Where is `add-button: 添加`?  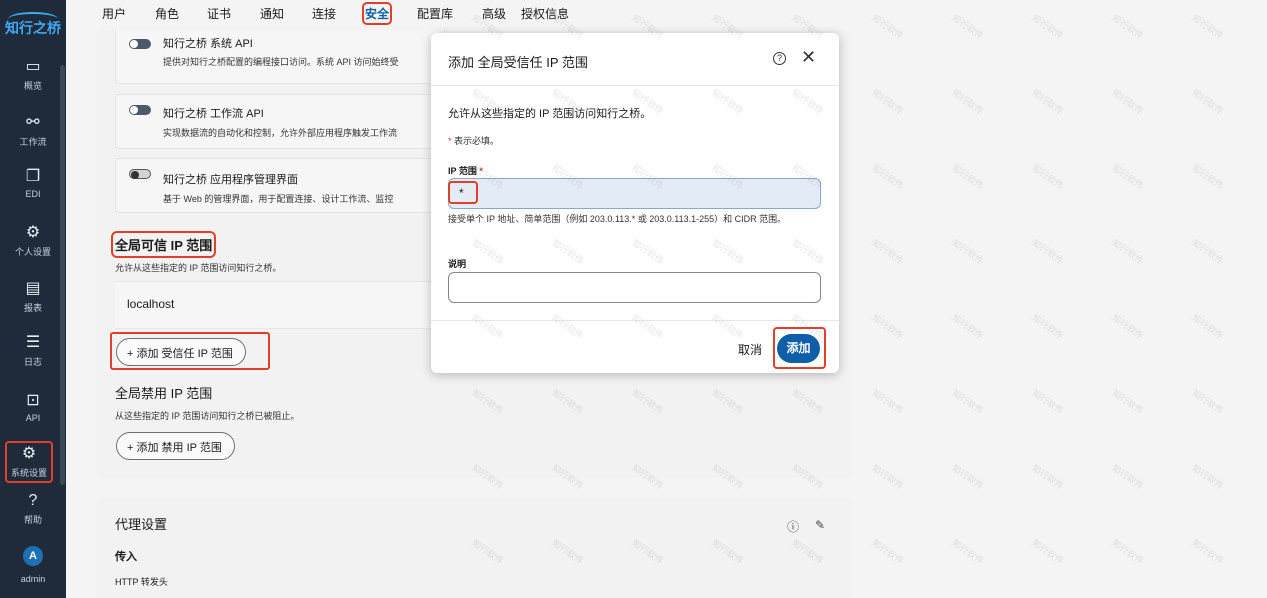
add-button: 添加 is located at coordinates (798, 348).